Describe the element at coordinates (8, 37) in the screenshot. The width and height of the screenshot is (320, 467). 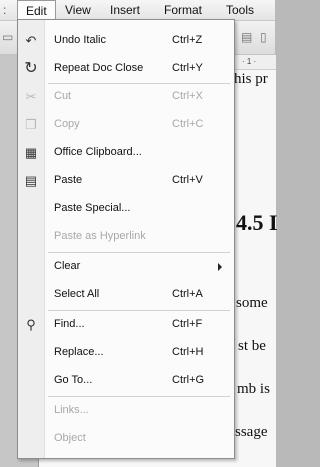
I see `toolbar-partial-icon: ▭` at that location.